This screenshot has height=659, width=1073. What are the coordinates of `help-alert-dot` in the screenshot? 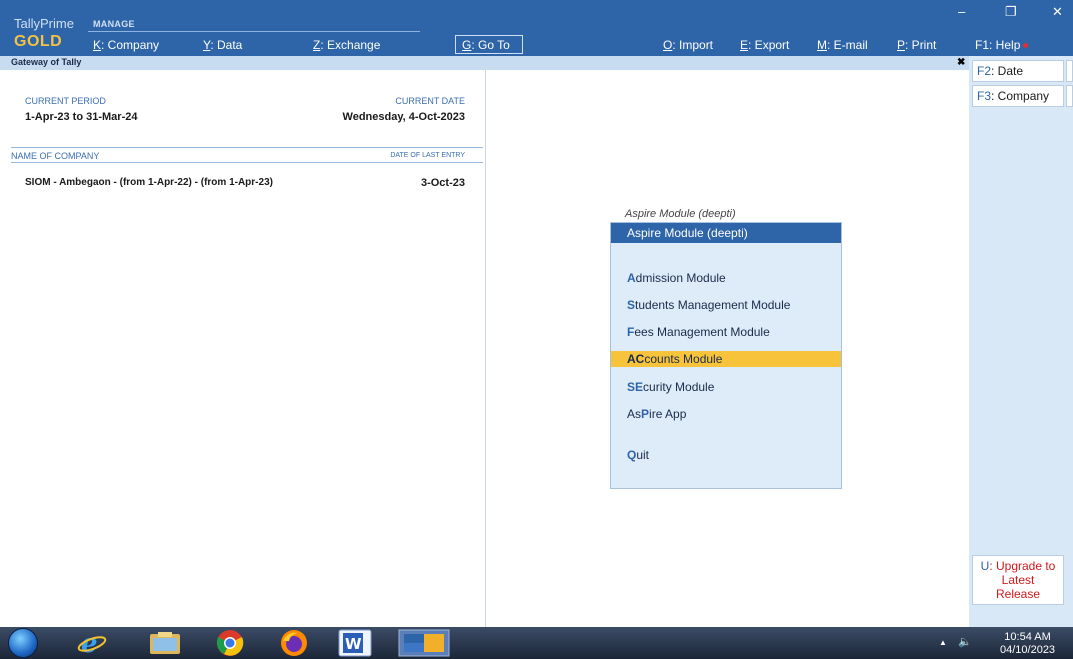 It's located at (1026, 46).